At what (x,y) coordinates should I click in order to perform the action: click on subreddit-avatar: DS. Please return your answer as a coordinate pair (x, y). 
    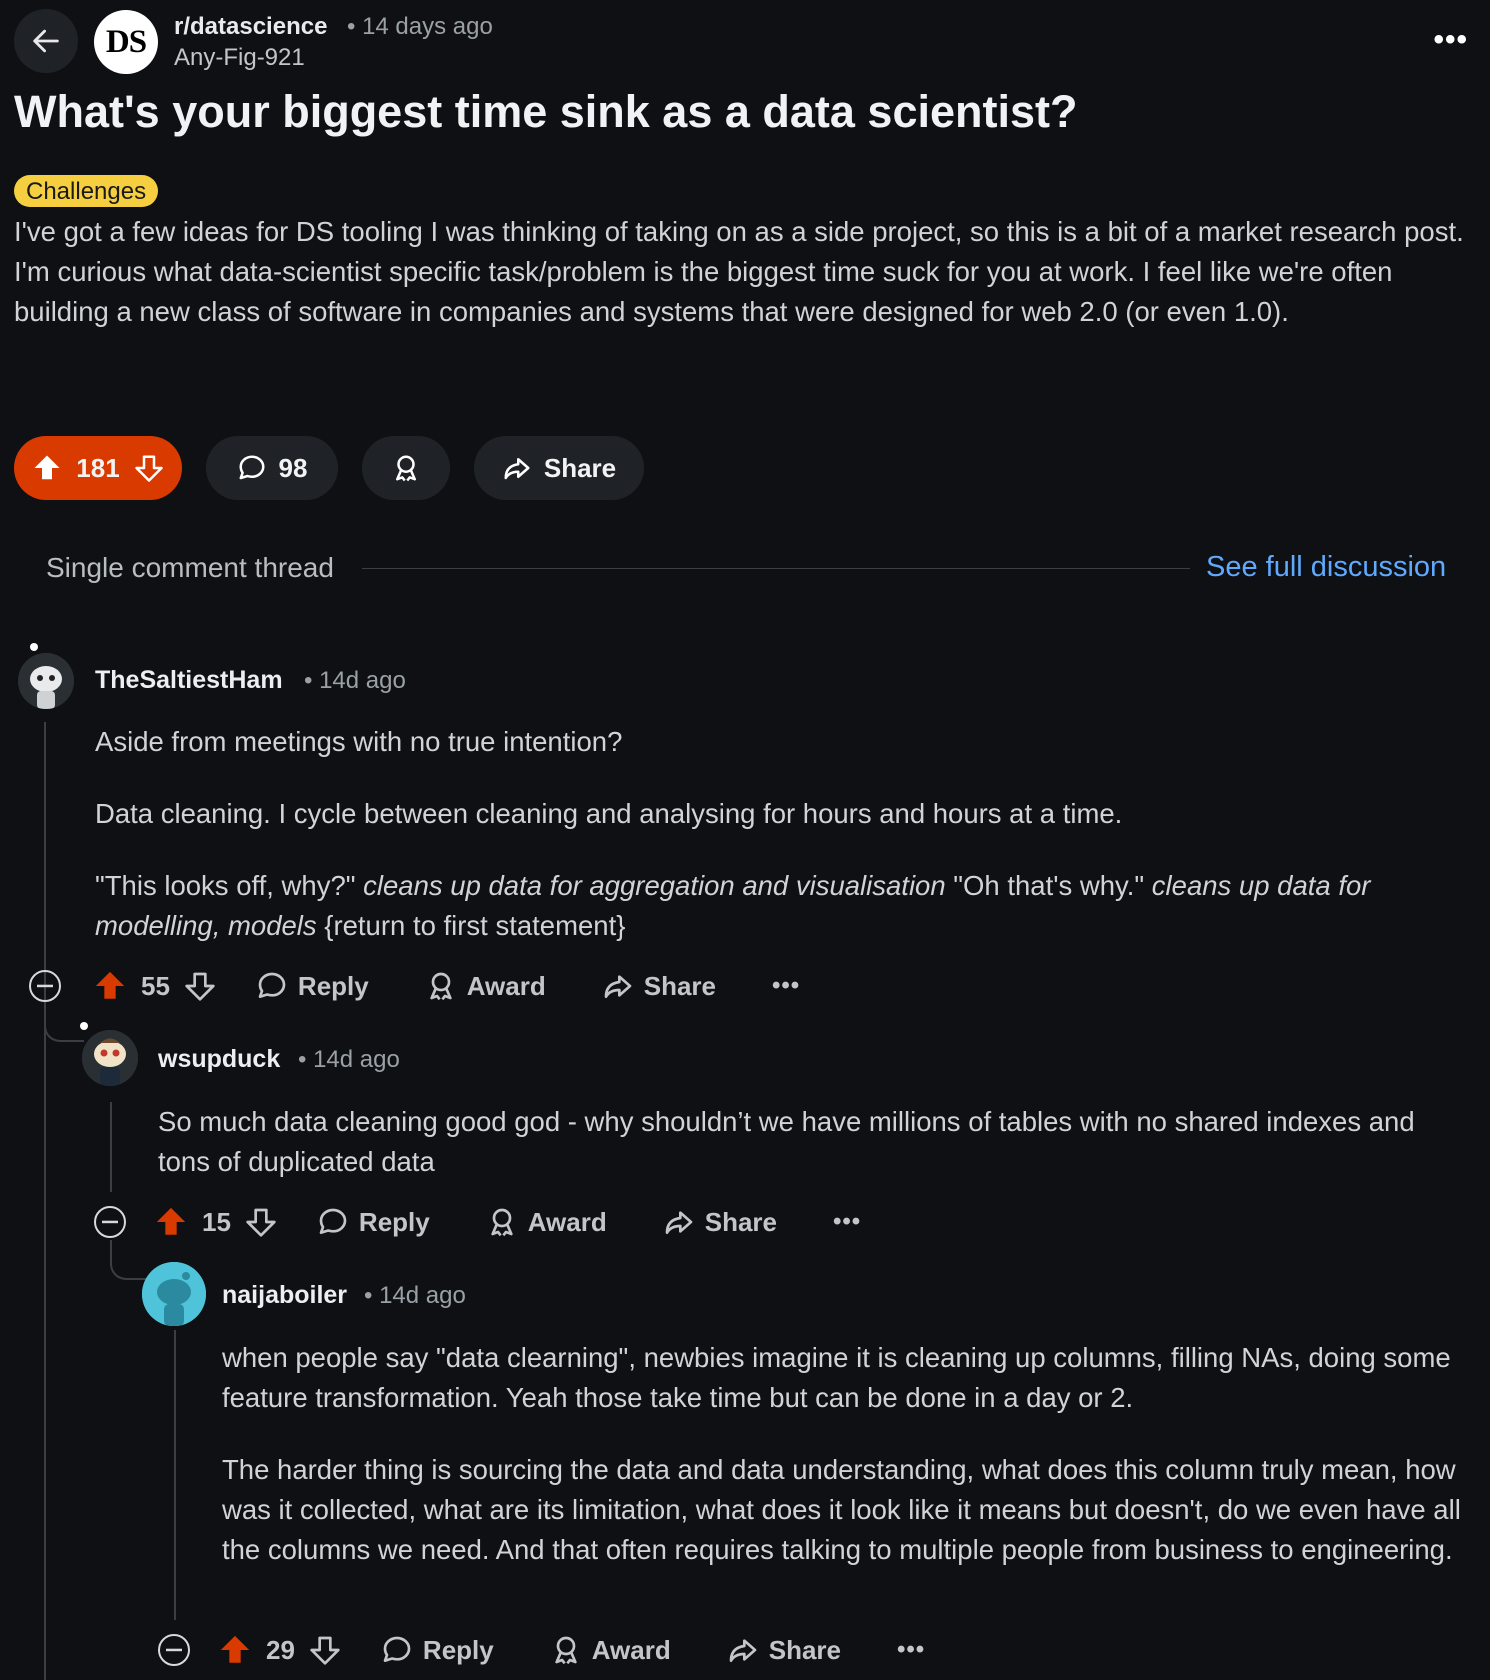
    Looking at the image, I should click on (126, 42).